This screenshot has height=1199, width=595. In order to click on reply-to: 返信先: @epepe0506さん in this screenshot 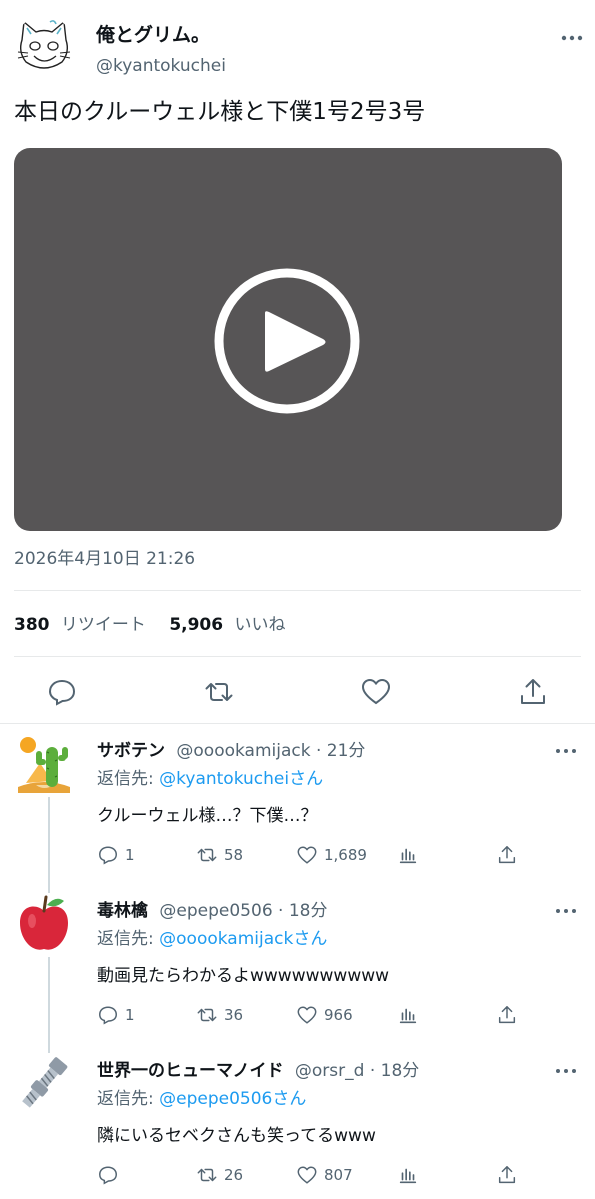, I will do `click(201, 1099)`.